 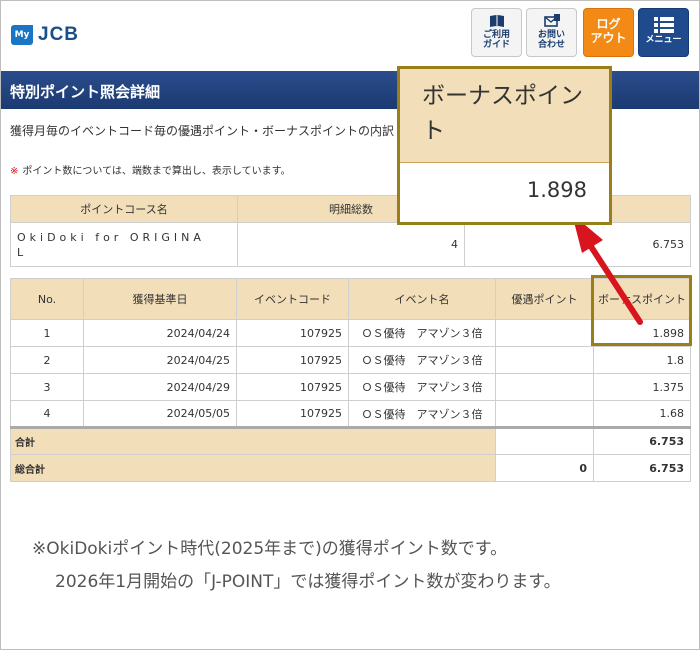 I want to click on logout-button: ログ アウト, so click(x=608, y=32).